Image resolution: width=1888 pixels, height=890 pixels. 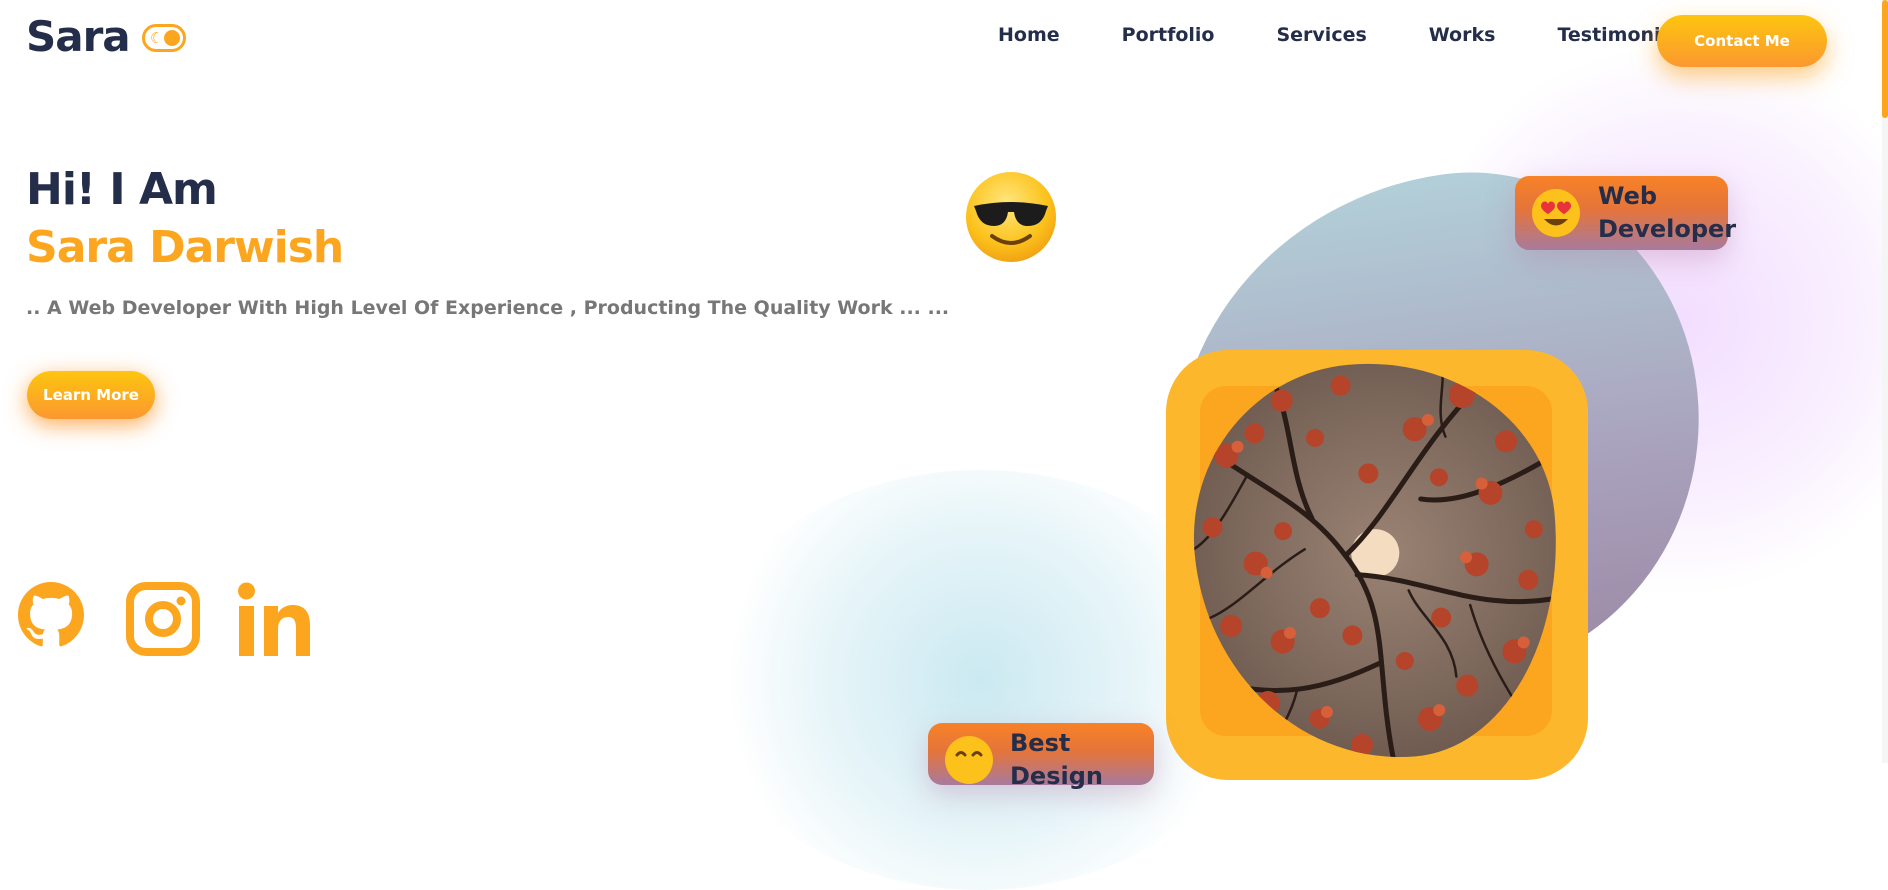 I want to click on scrollbar-thumb, so click(x=1885, y=59).